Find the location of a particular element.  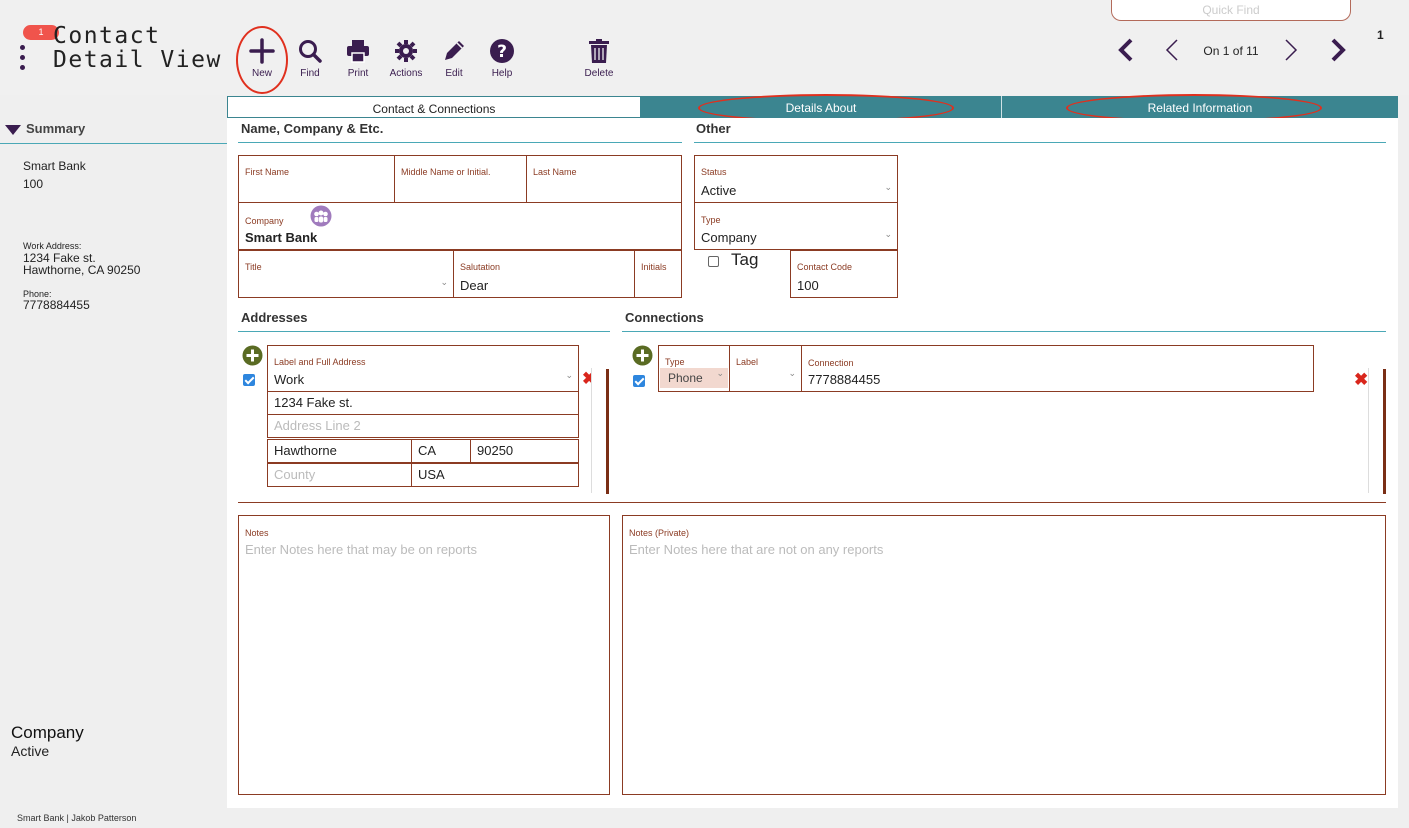

company-field: Company Smart Bank is located at coordinates (460, 226).